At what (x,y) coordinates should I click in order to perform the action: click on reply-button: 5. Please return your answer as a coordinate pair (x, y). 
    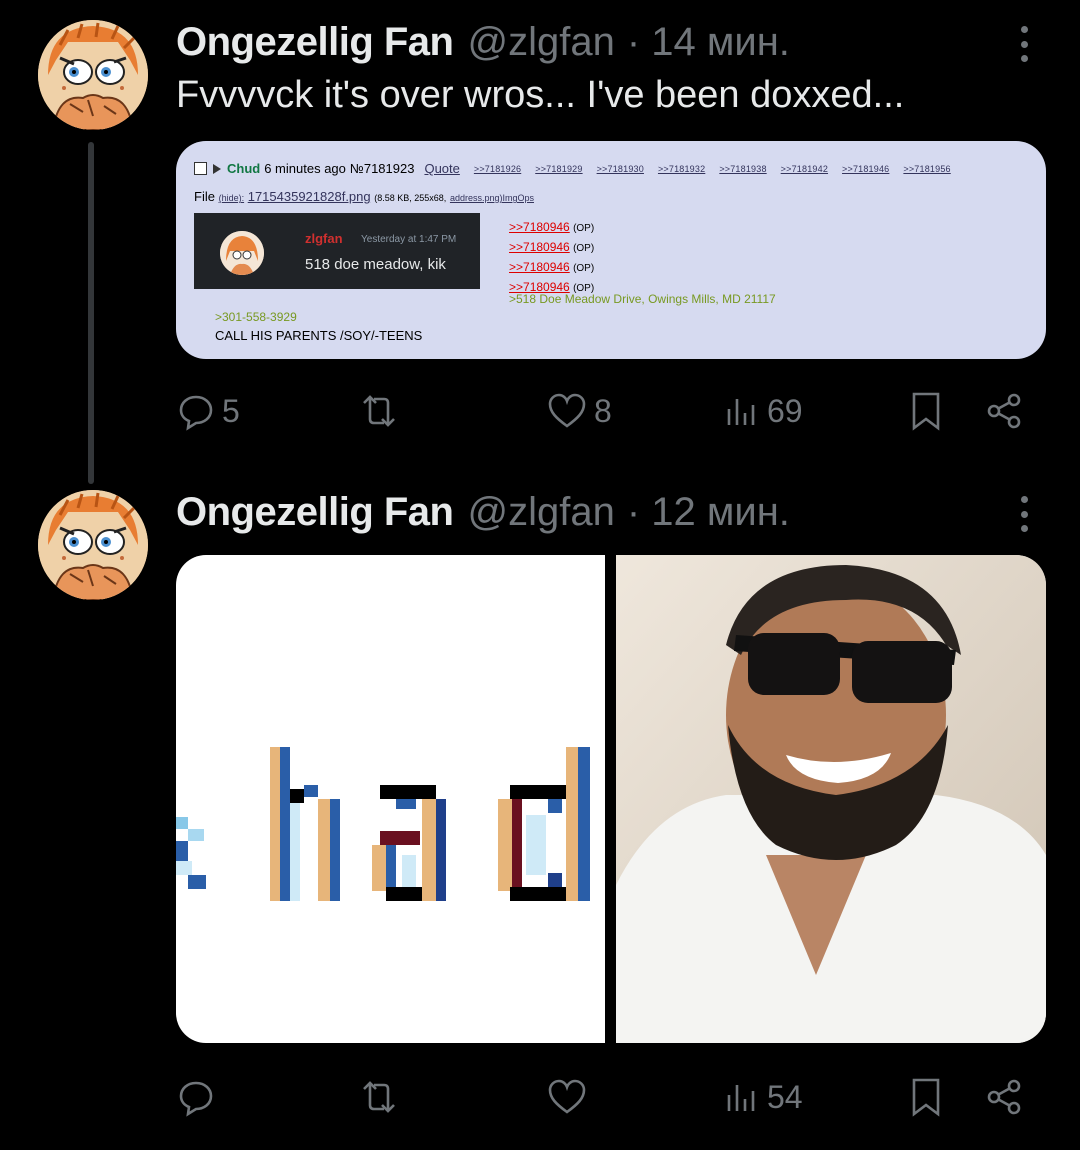
    Looking at the image, I should click on (208, 411).